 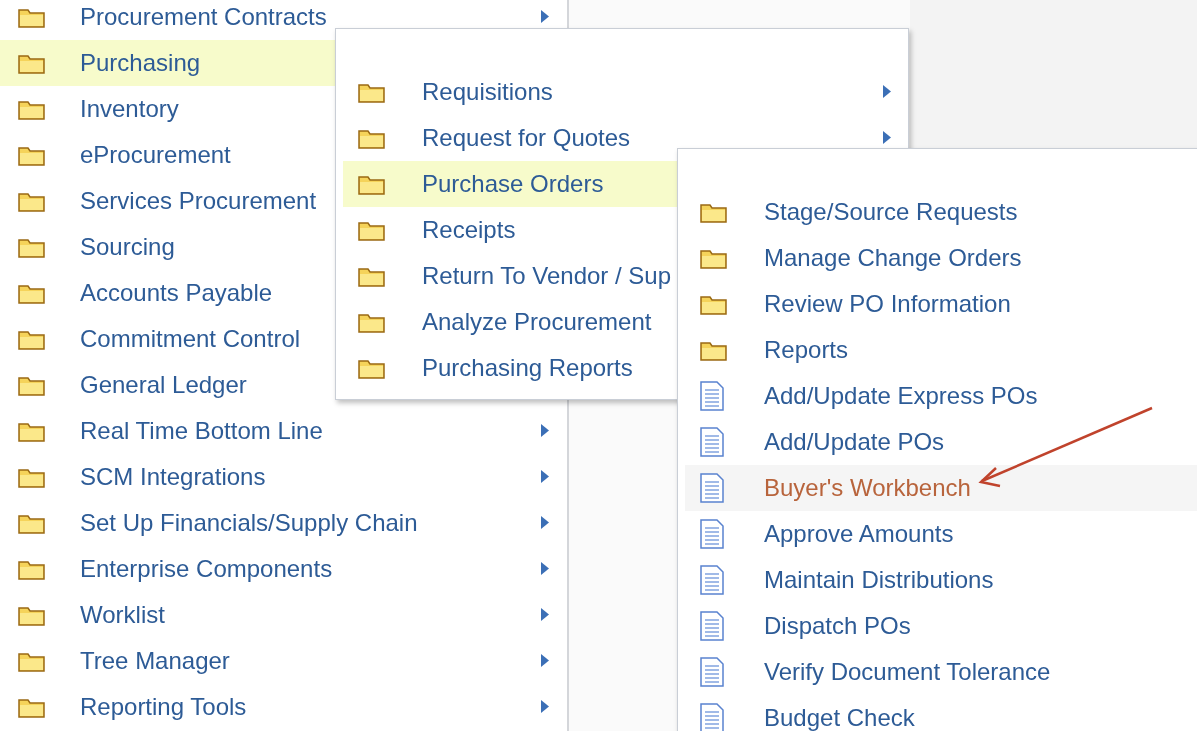 What do you see at coordinates (941, 258) in the screenshot?
I see `menu-item: Manage Change Orders` at bounding box center [941, 258].